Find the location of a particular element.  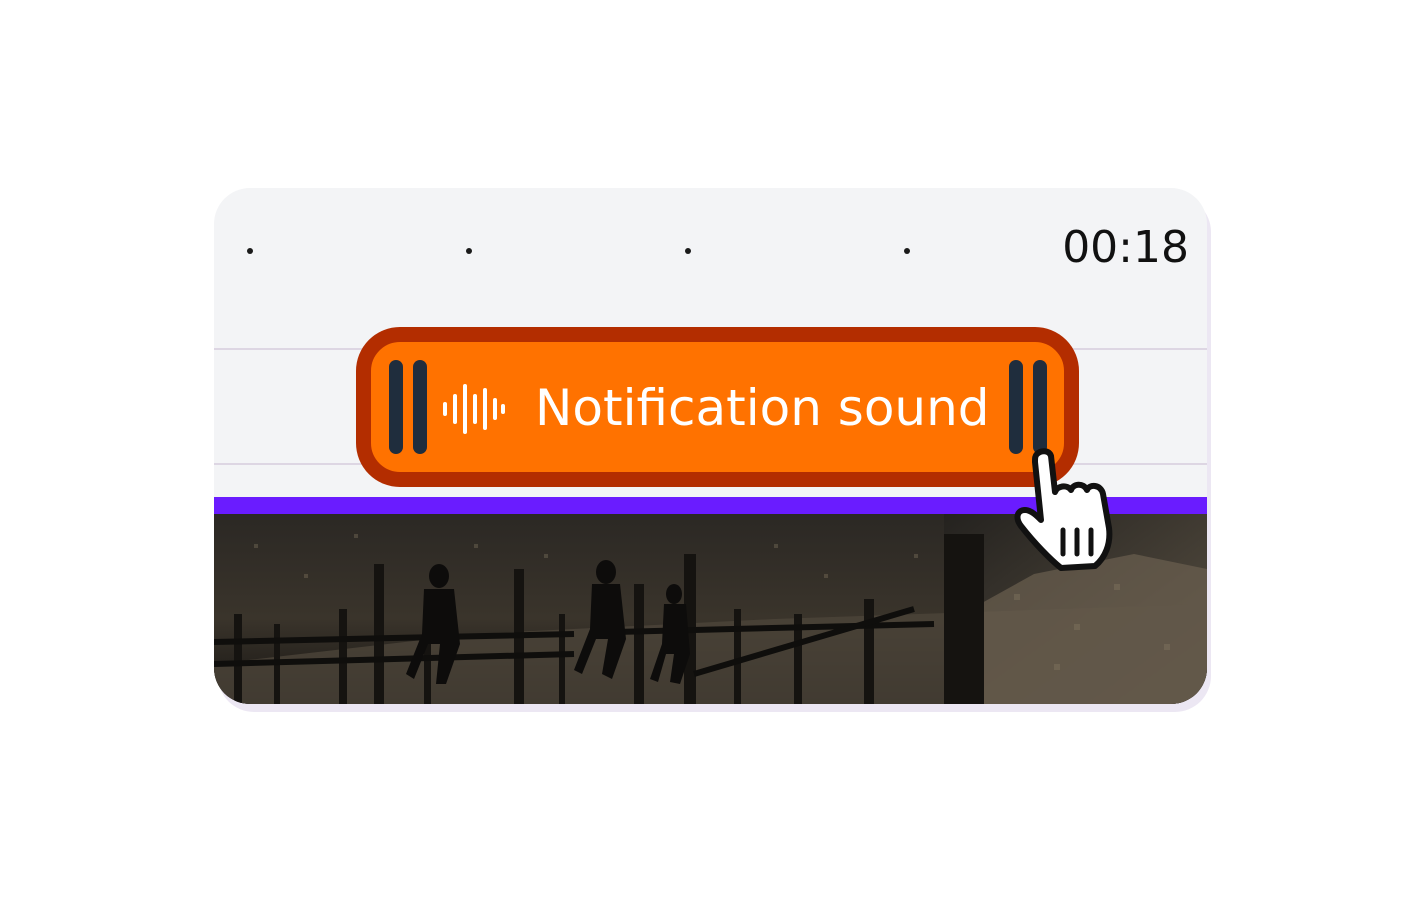

hand-pointer-icon is located at coordinates (1063, 509).